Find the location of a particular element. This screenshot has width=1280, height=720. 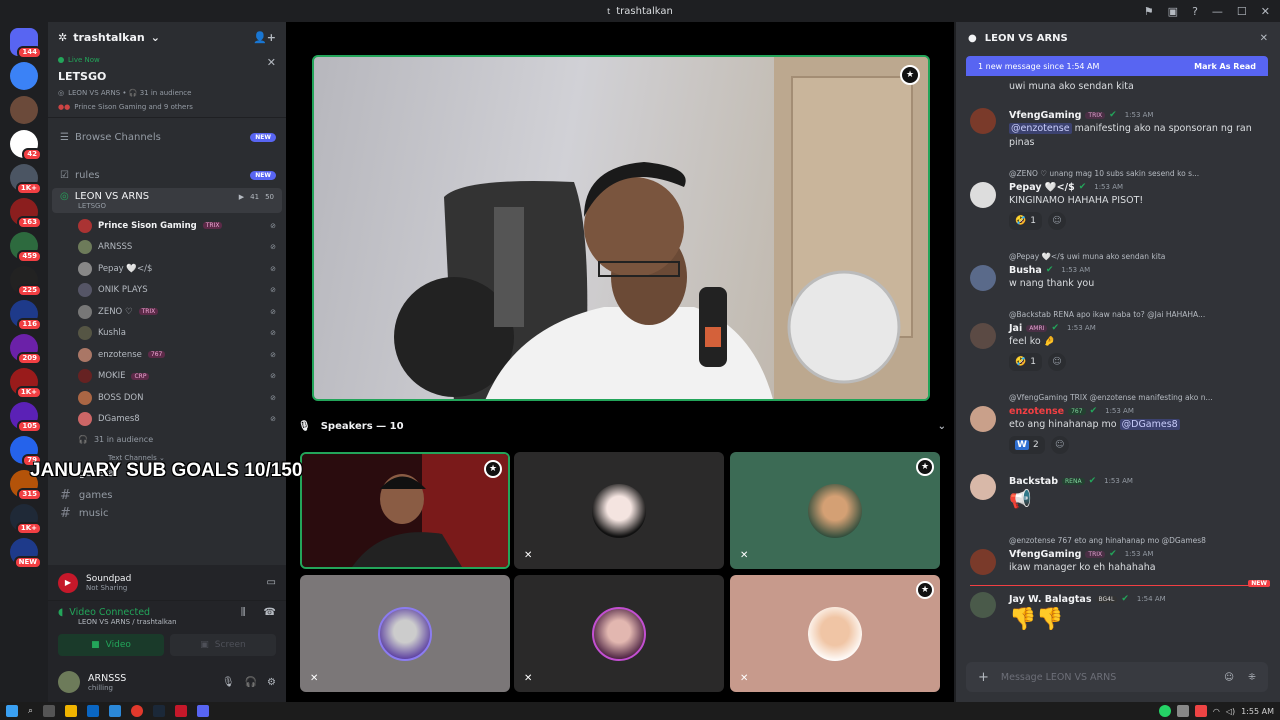

voice-member: MOKIE CRP ⊘ is located at coordinates (167, 377).